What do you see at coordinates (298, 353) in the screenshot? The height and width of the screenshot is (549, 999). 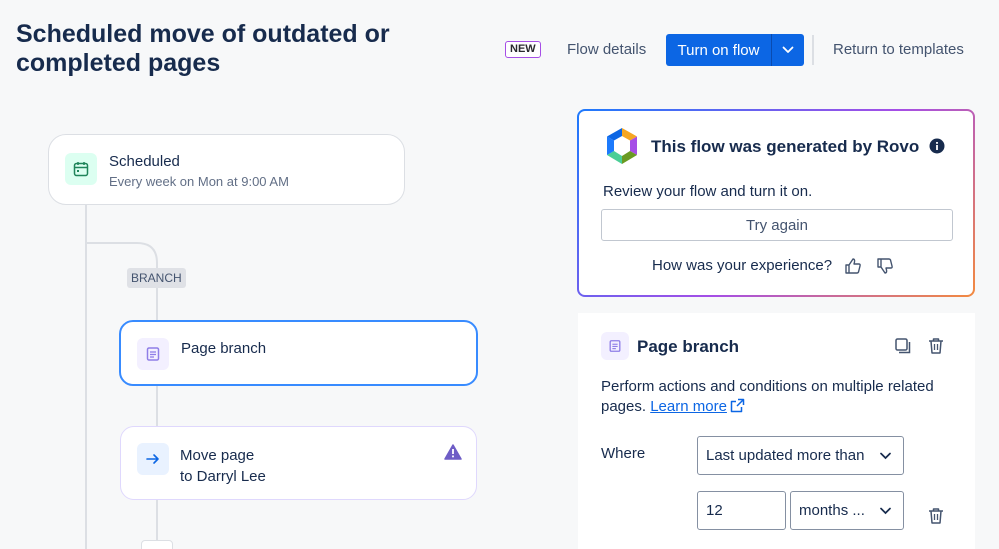 I see `page-branch-node: Page branch` at bounding box center [298, 353].